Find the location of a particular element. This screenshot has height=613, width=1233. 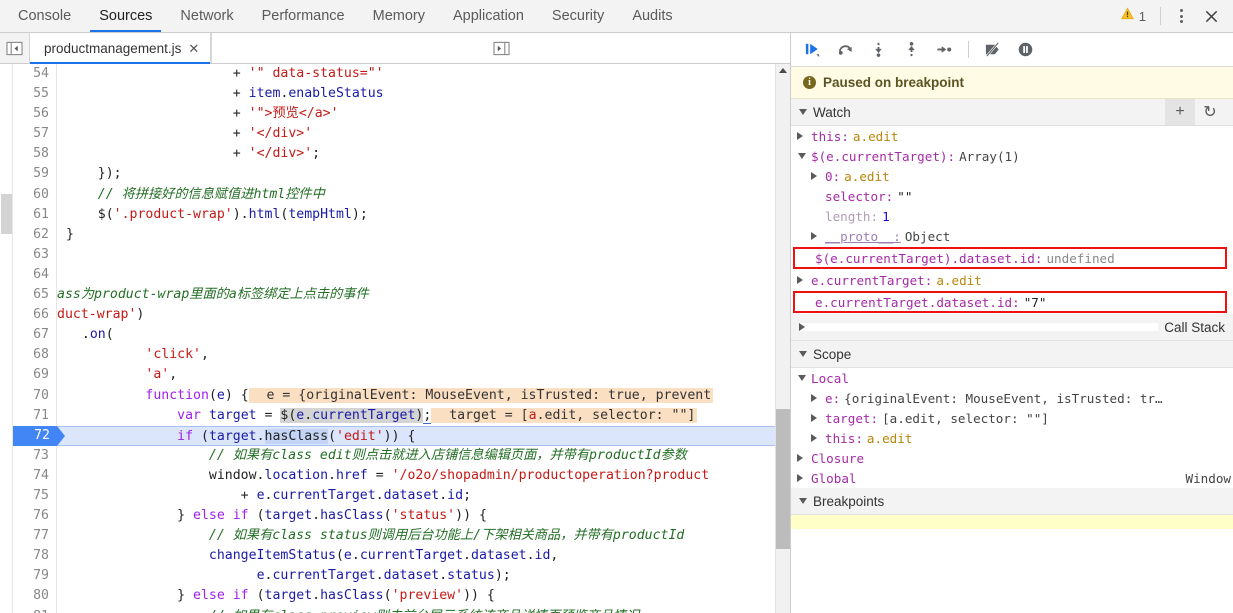

line-number: 72 is located at coordinates (39, 435).